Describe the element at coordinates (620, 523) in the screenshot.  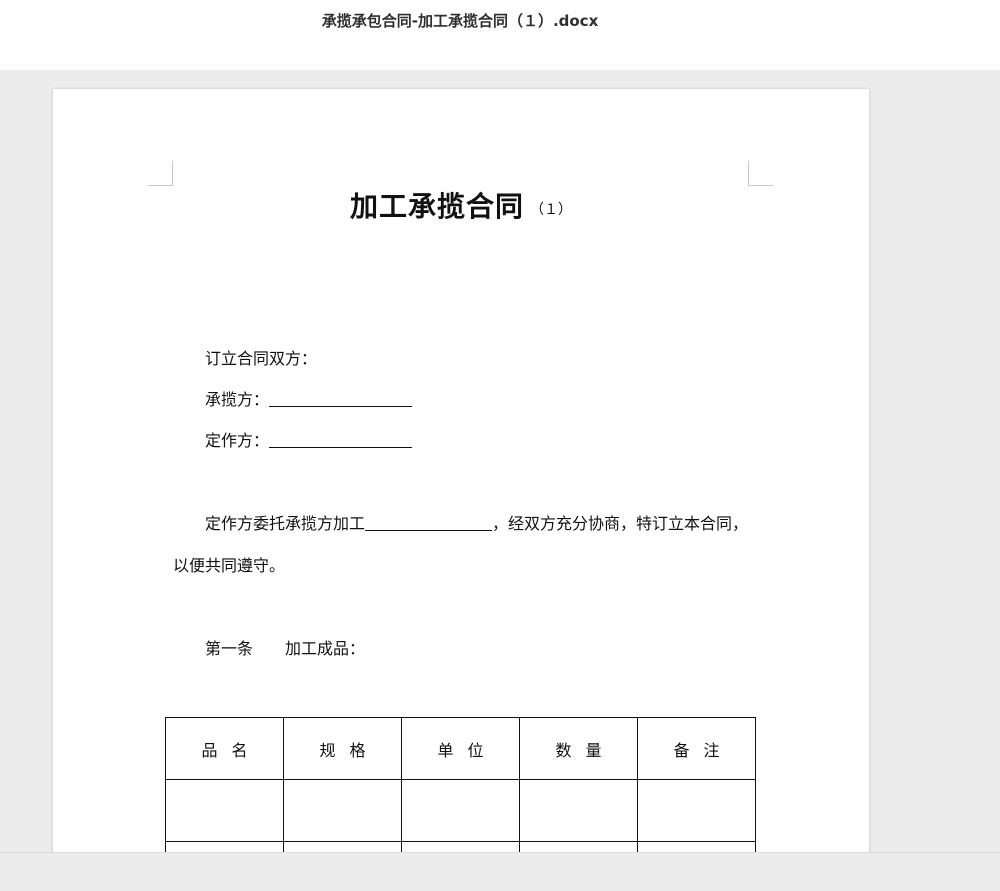
I see `intro-text-part2: ，经双方充分协商，特订立本合同，` at that location.